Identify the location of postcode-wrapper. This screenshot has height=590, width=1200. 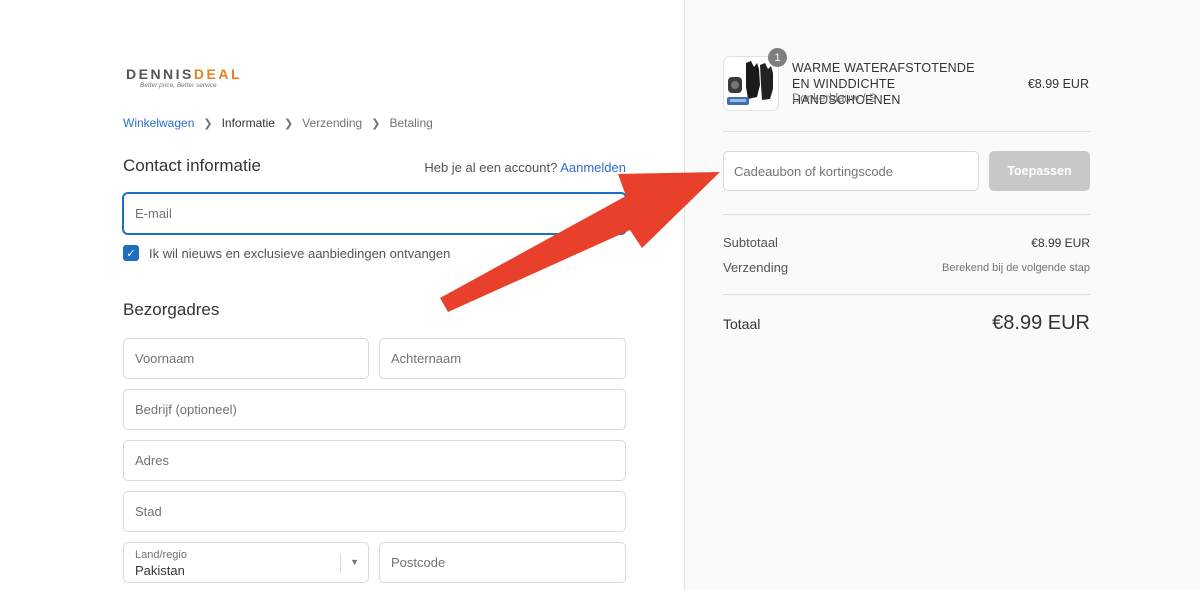
(502, 562).